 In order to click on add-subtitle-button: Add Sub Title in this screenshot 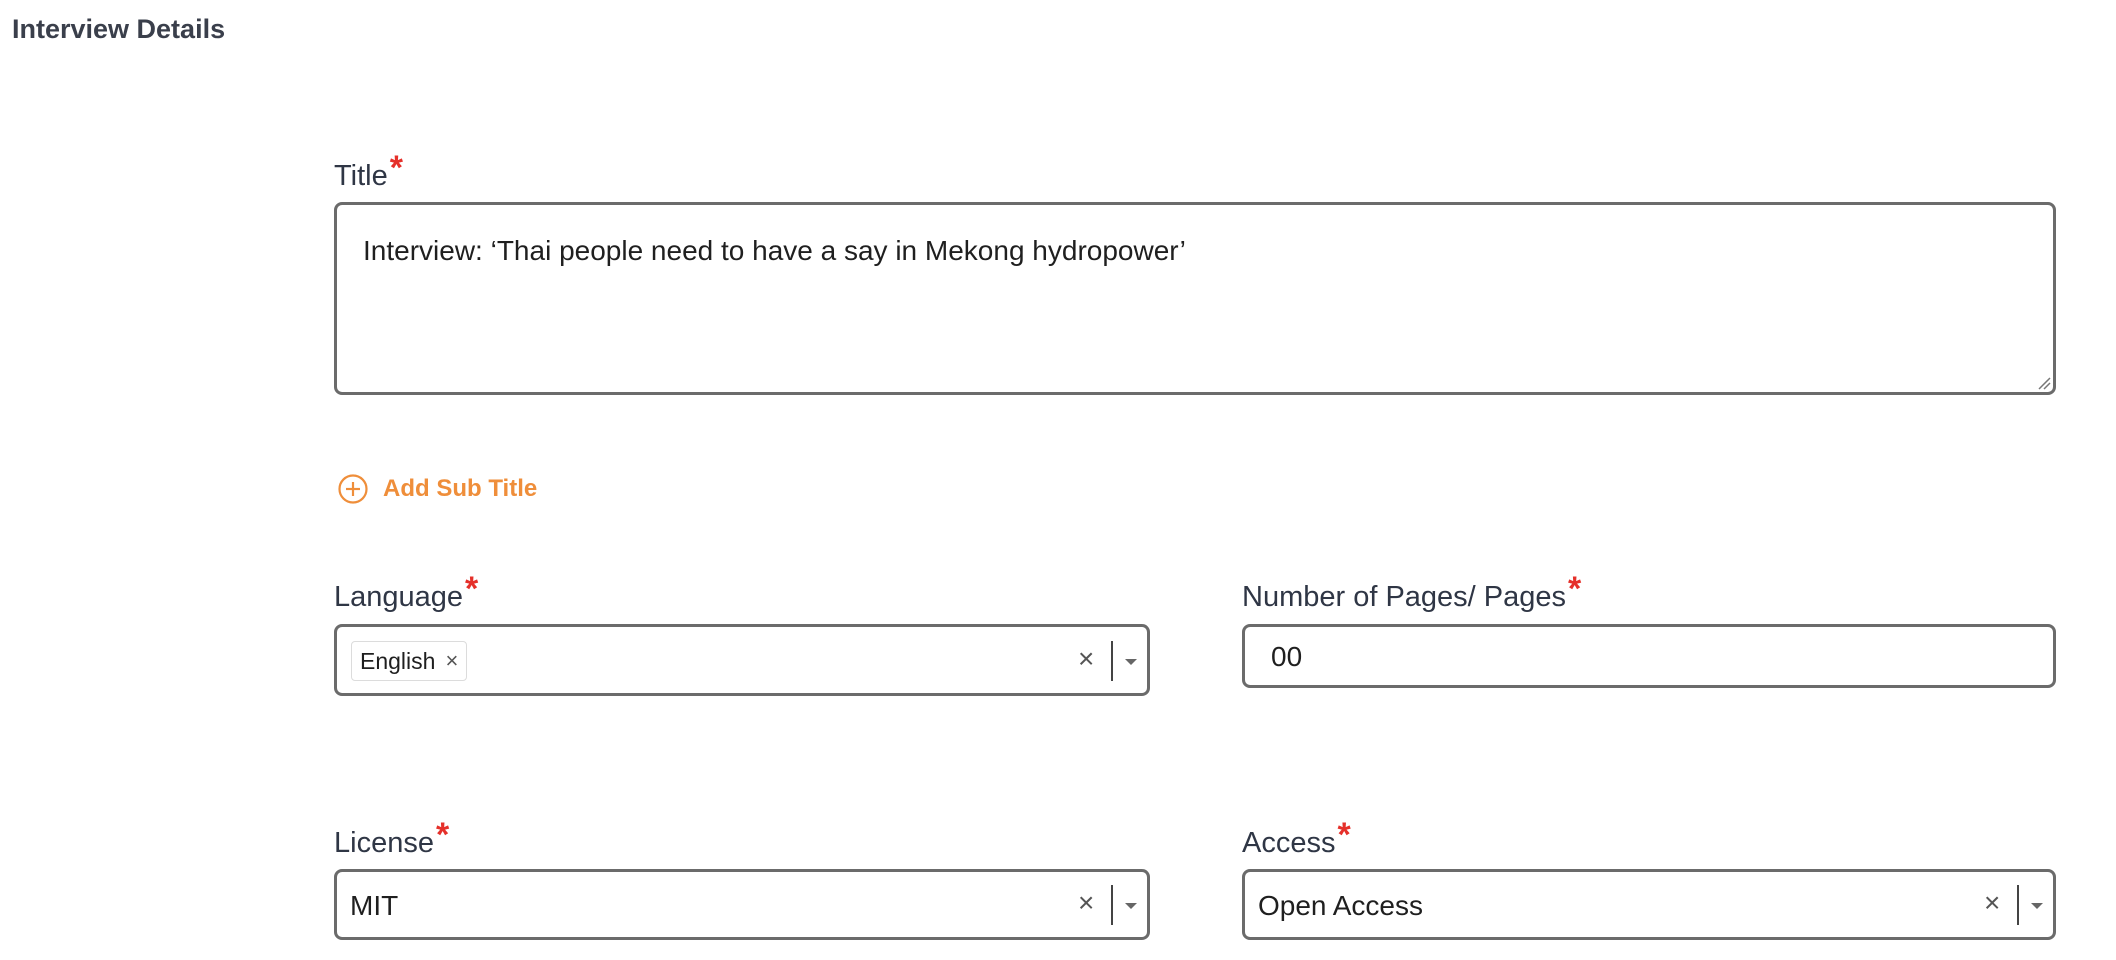, I will do `click(437, 489)`.